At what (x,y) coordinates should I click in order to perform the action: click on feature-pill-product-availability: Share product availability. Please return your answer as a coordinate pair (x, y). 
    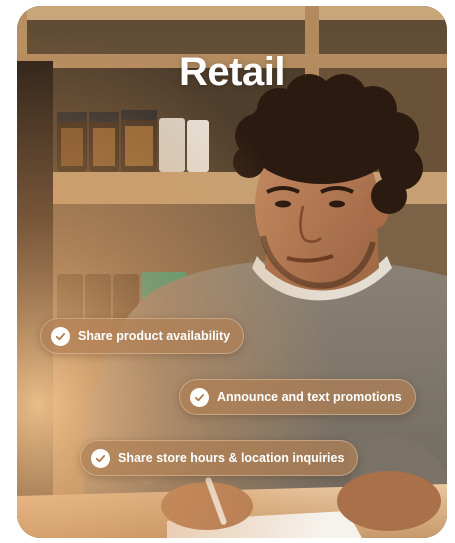
    Looking at the image, I should click on (142, 336).